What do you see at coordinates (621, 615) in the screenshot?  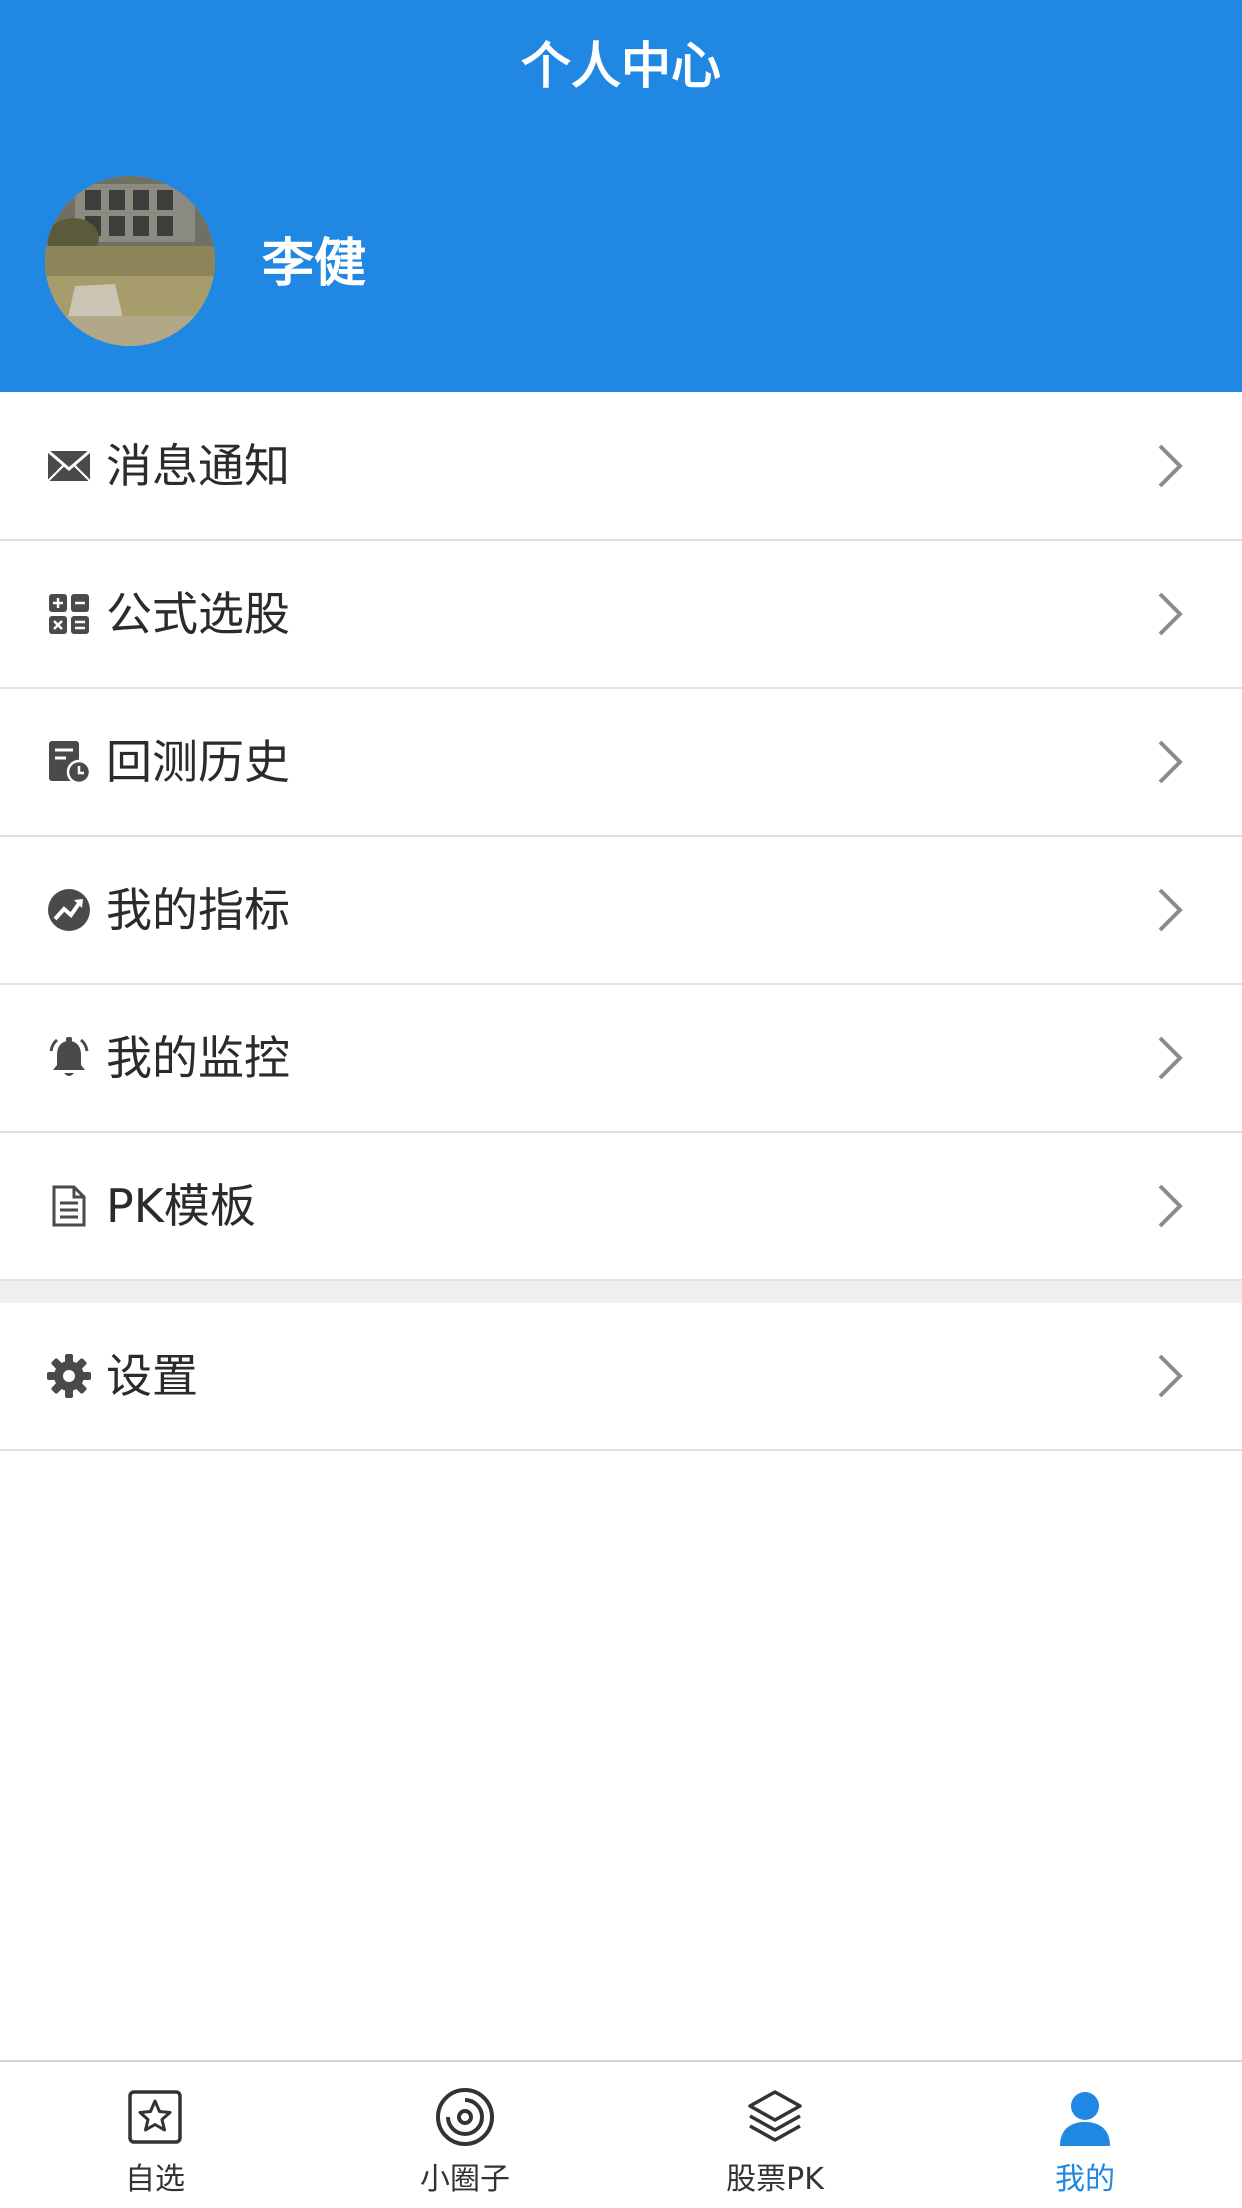 I see `menu-item-formula-stock: 公式选股` at bounding box center [621, 615].